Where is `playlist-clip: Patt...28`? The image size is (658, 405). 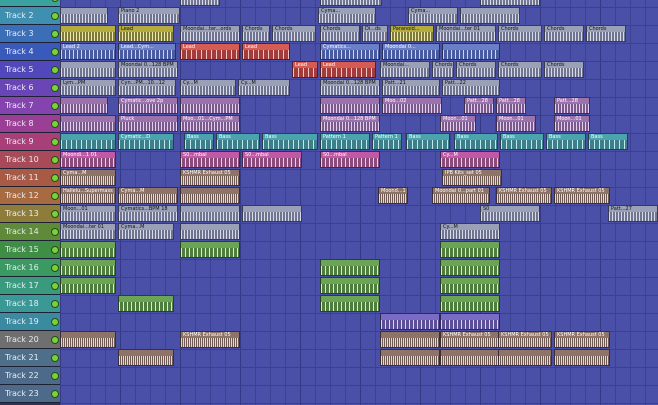 playlist-clip: Patt...28 is located at coordinates (479, 105).